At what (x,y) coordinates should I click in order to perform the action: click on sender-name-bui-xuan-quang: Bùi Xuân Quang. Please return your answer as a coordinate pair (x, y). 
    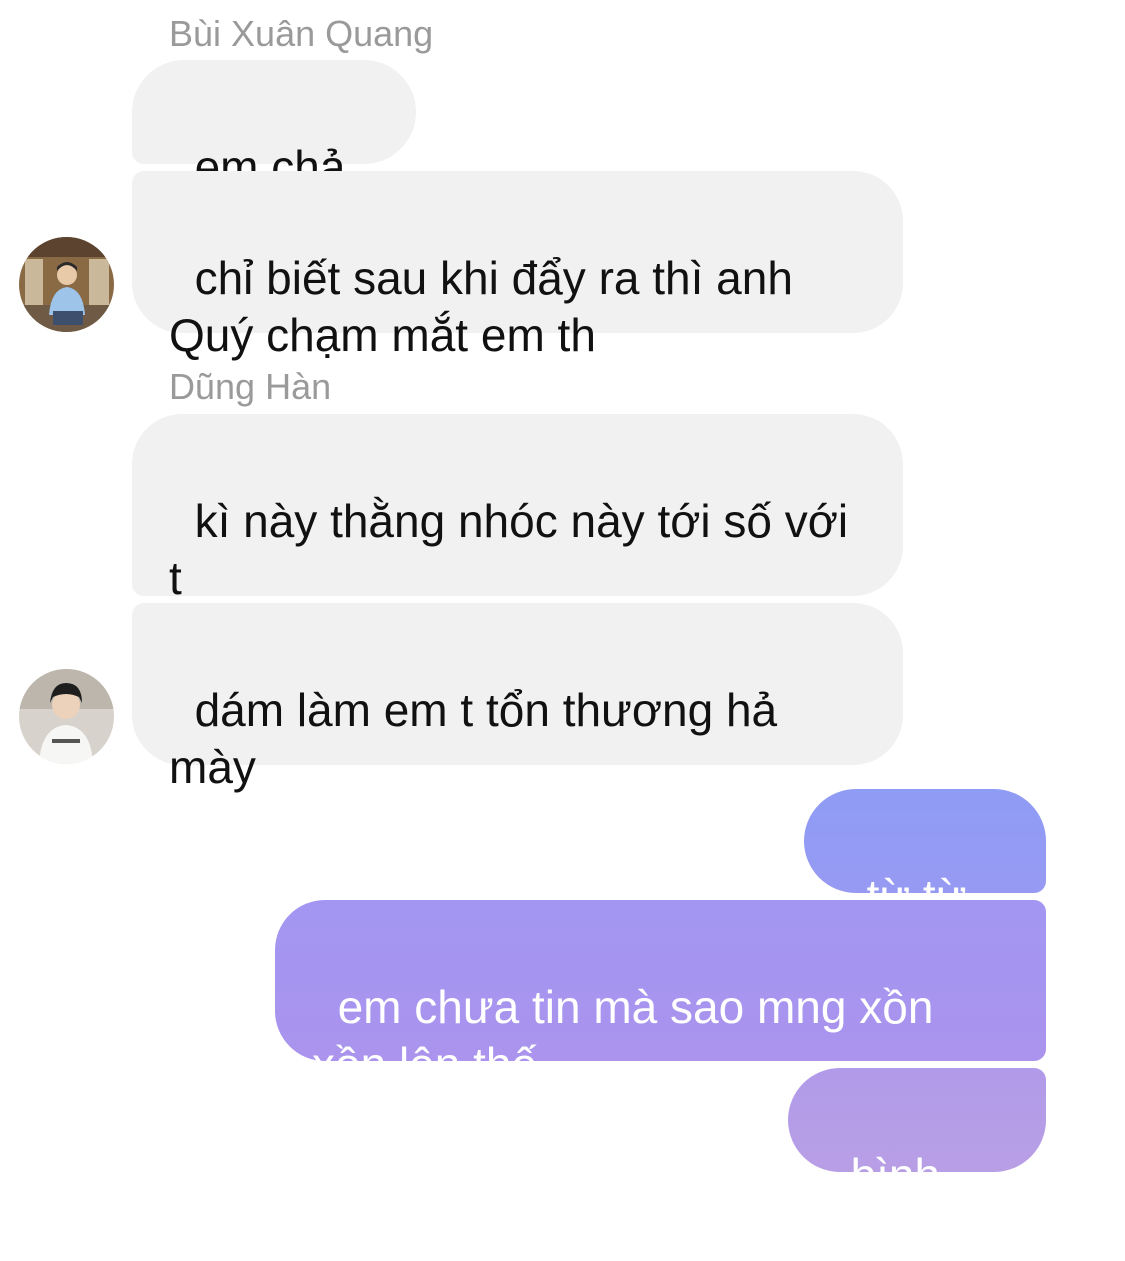
    Looking at the image, I should click on (301, 33).